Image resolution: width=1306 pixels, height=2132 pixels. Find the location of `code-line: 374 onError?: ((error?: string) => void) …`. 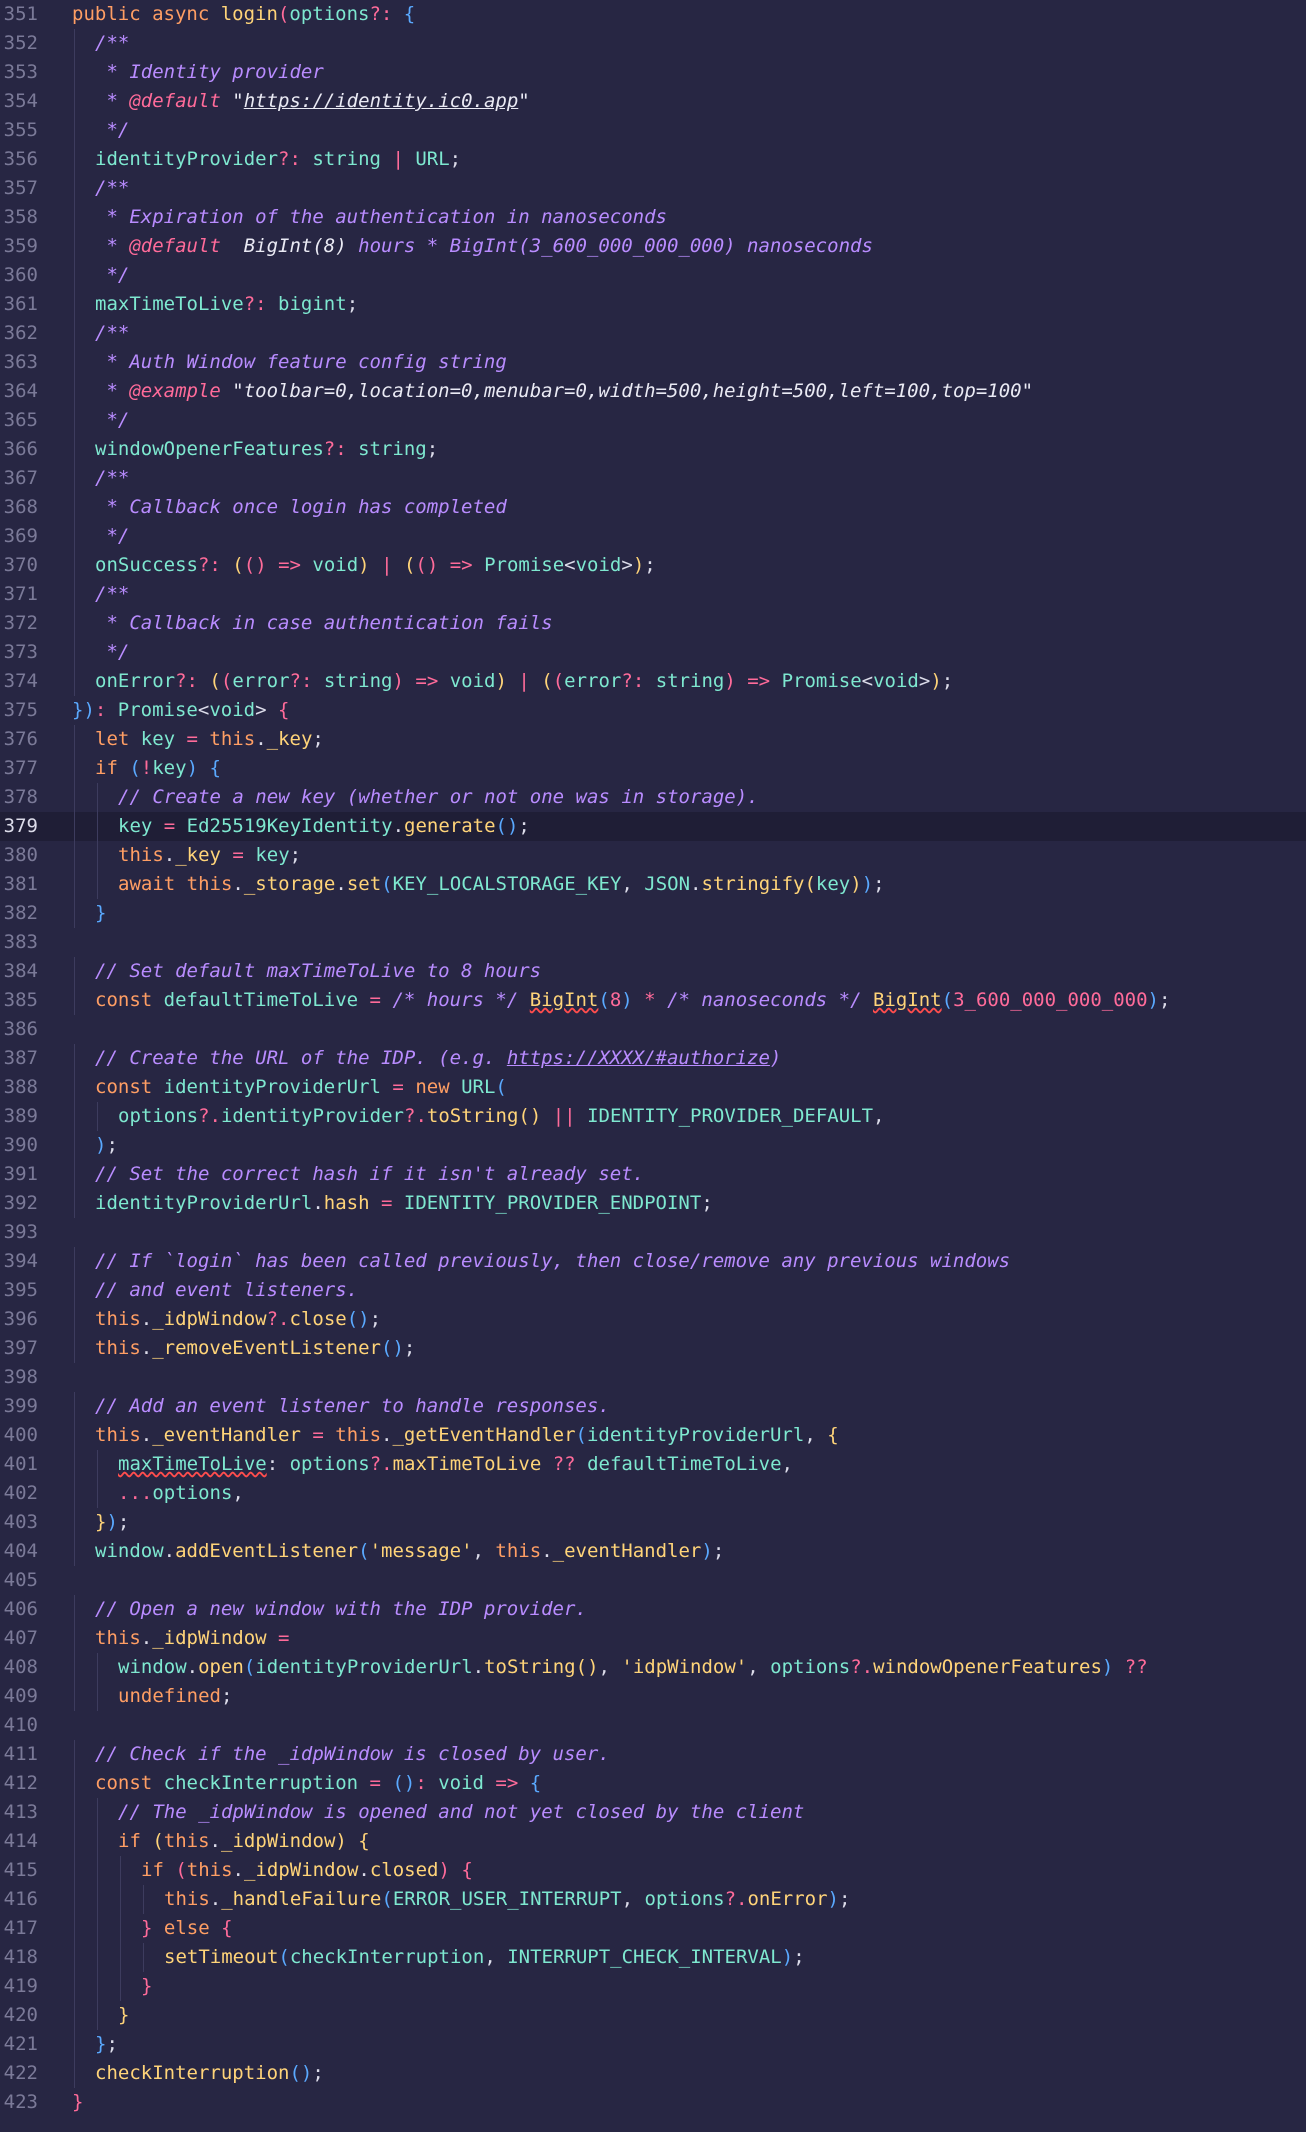

code-line: 374 onError?: ((error?: string) => void) … is located at coordinates (653, 681).